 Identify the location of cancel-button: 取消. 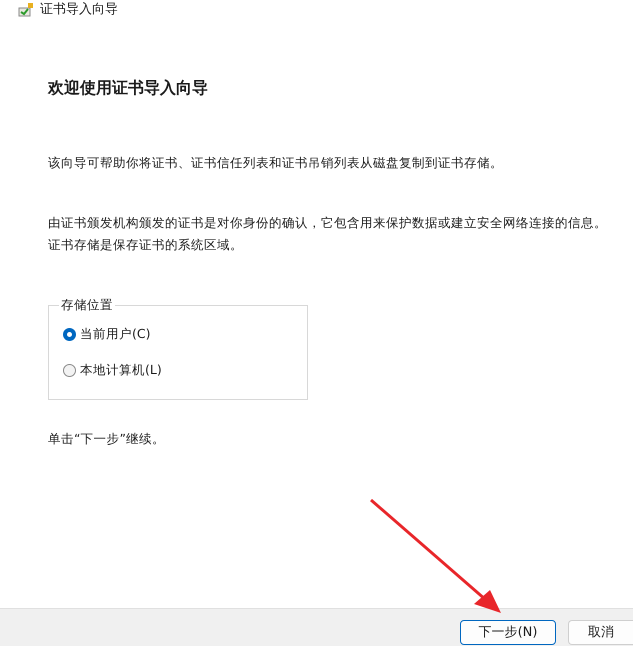
(600, 632).